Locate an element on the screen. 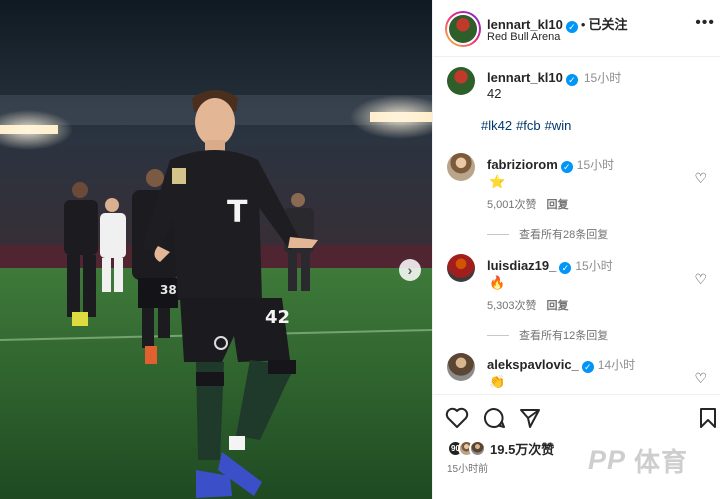 The image size is (720, 499). view-replies-button: 查看所有12条回复 is located at coordinates (547, 335).